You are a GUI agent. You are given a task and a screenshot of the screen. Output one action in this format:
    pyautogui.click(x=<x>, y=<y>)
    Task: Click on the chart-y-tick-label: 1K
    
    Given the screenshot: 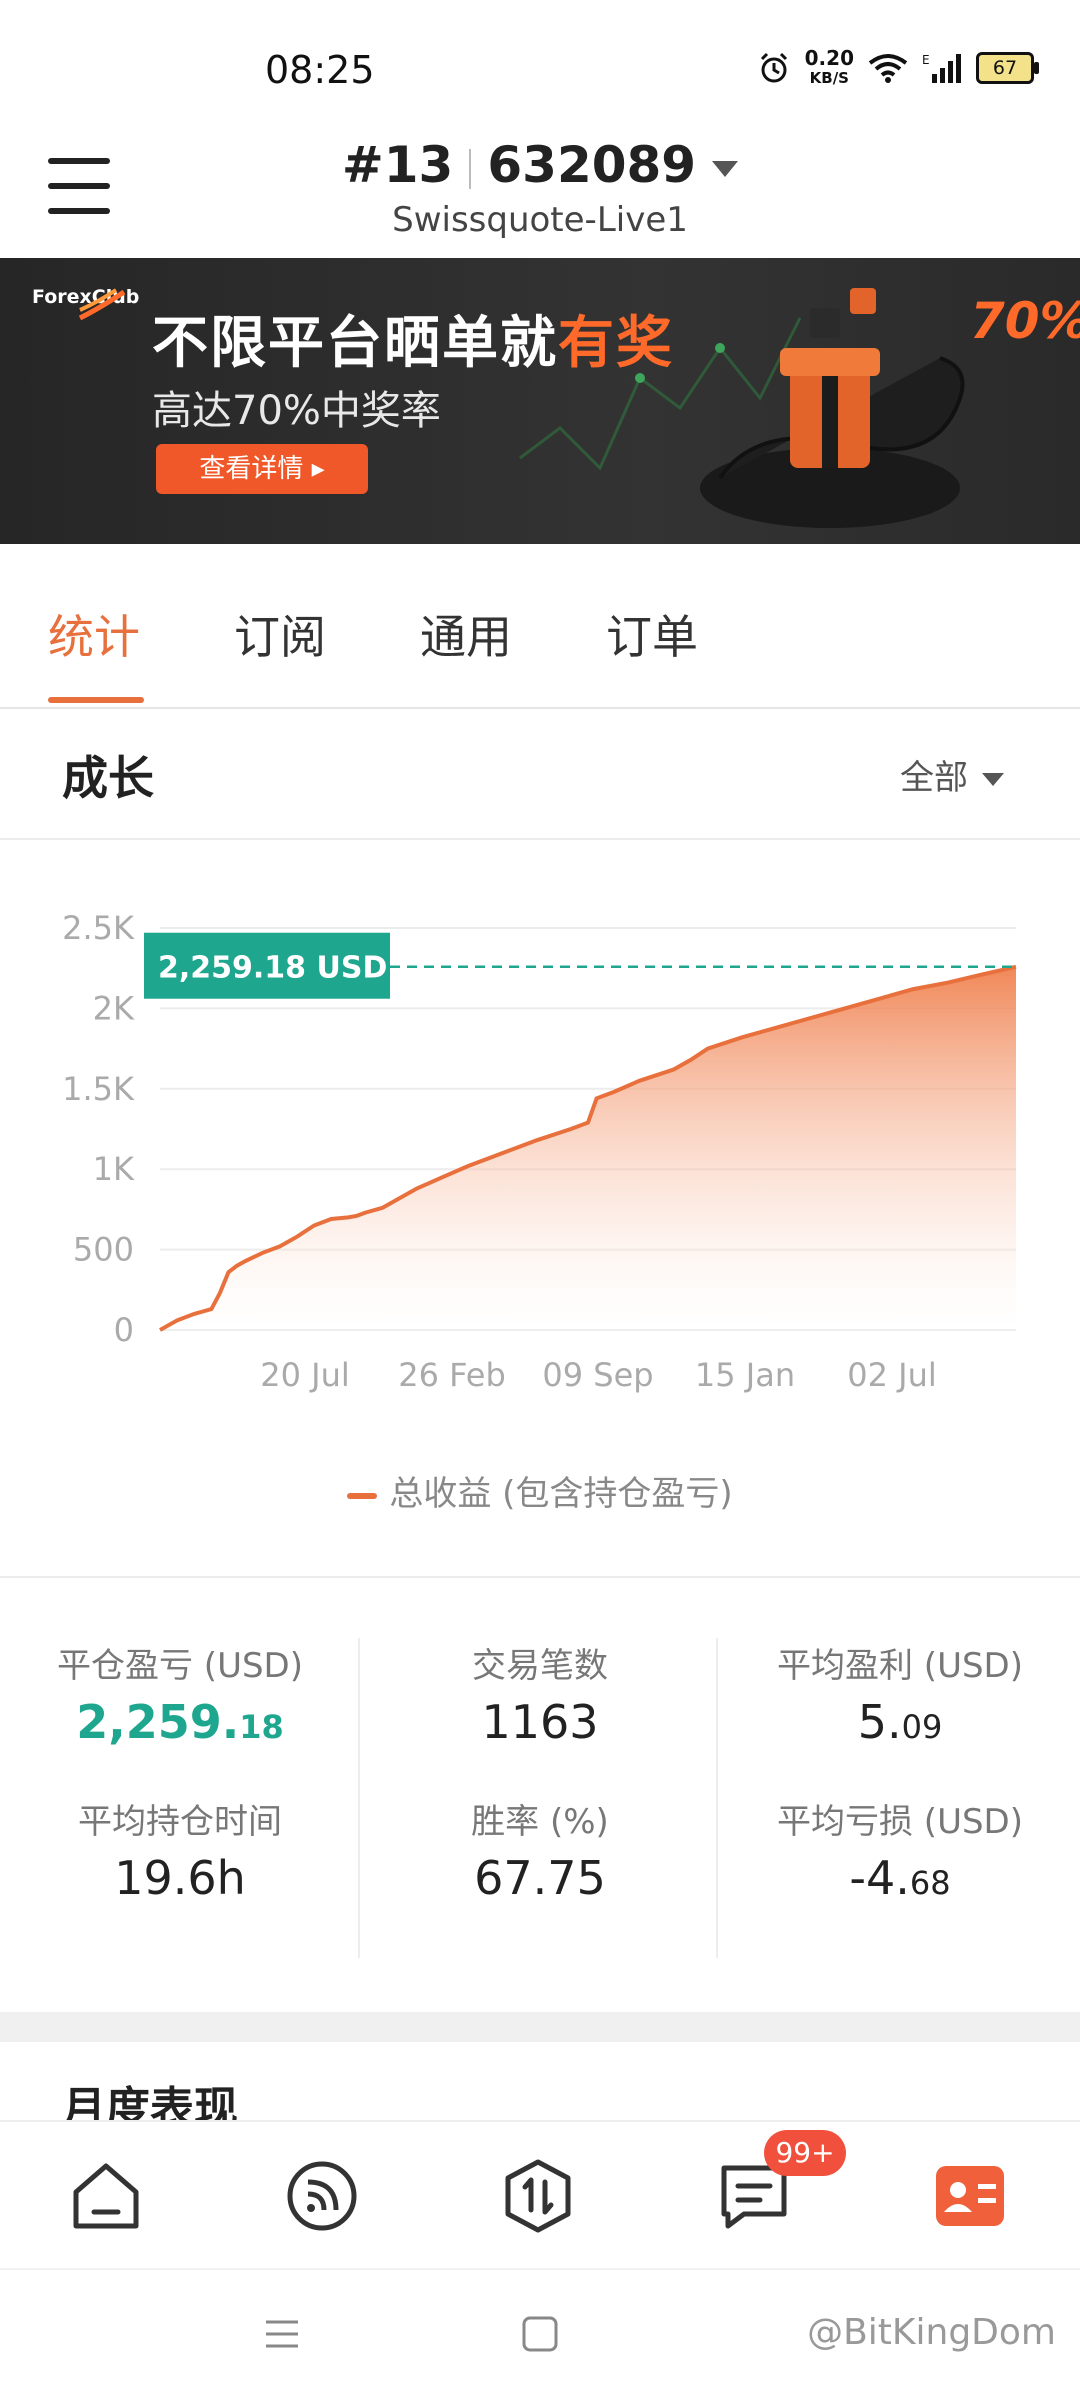 What is the action you would take?
    pyautogui.click(x=114, y=1169)
    